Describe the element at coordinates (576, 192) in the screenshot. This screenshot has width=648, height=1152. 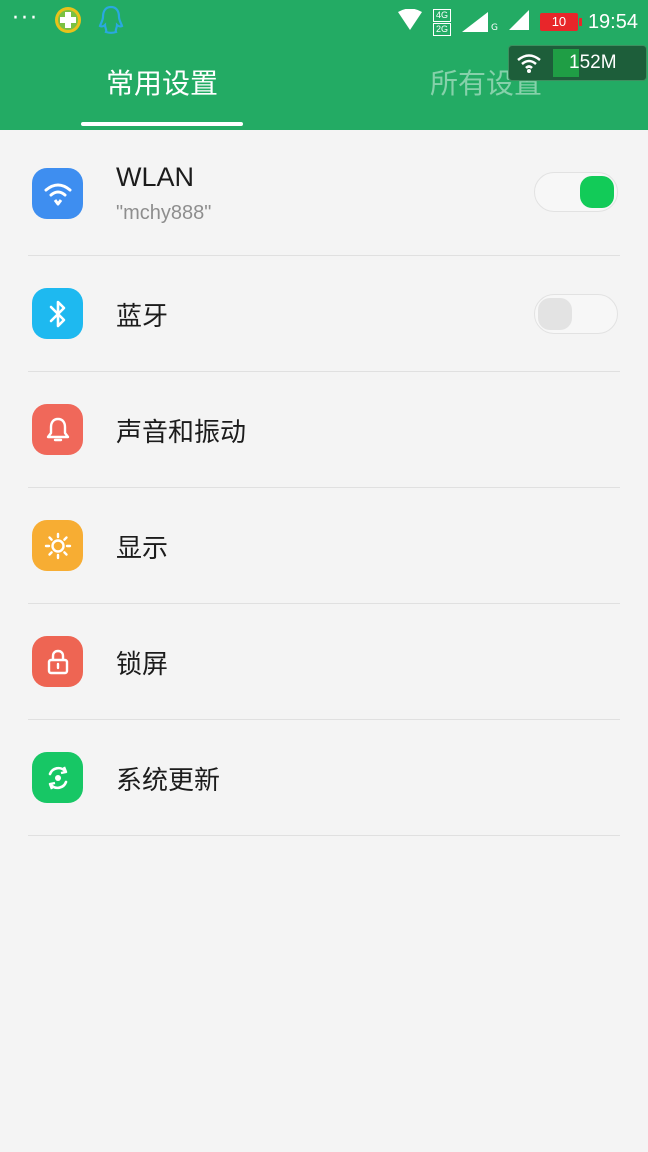
I see `wlan-toggle` at that location.